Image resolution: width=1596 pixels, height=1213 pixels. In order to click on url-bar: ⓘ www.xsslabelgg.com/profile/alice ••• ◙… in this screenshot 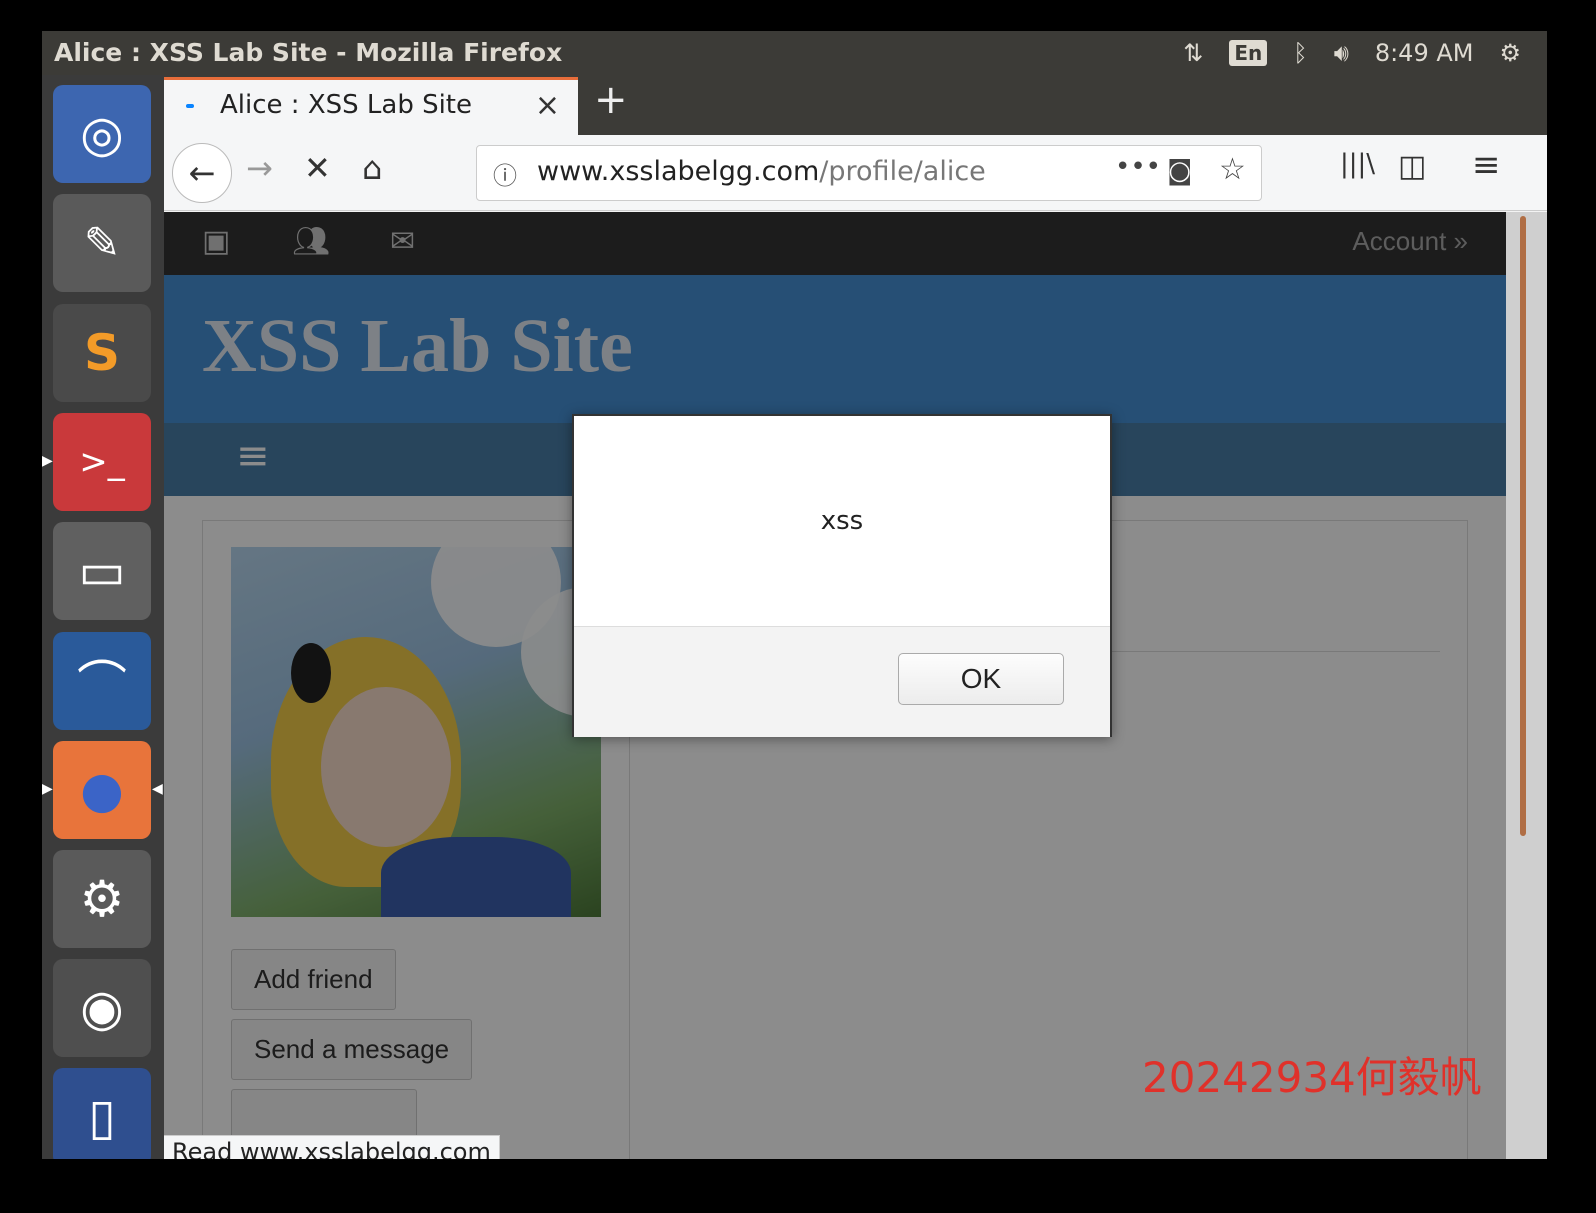, I will do `click(869, 173)`.